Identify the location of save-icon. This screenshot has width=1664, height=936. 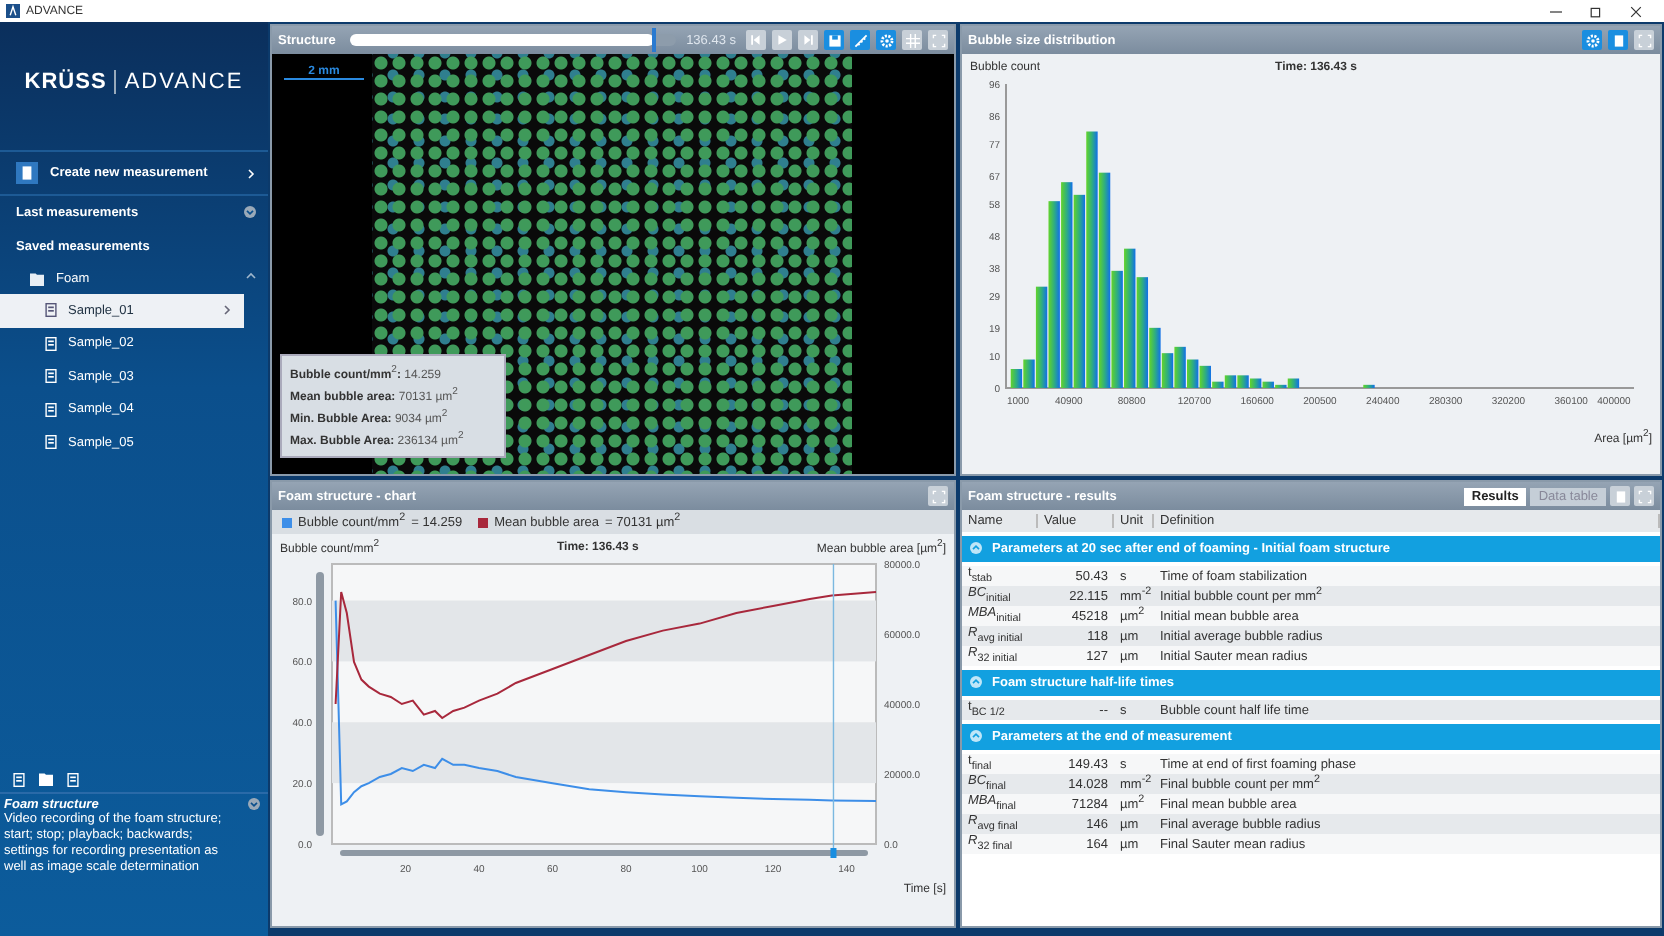
(834, 40).